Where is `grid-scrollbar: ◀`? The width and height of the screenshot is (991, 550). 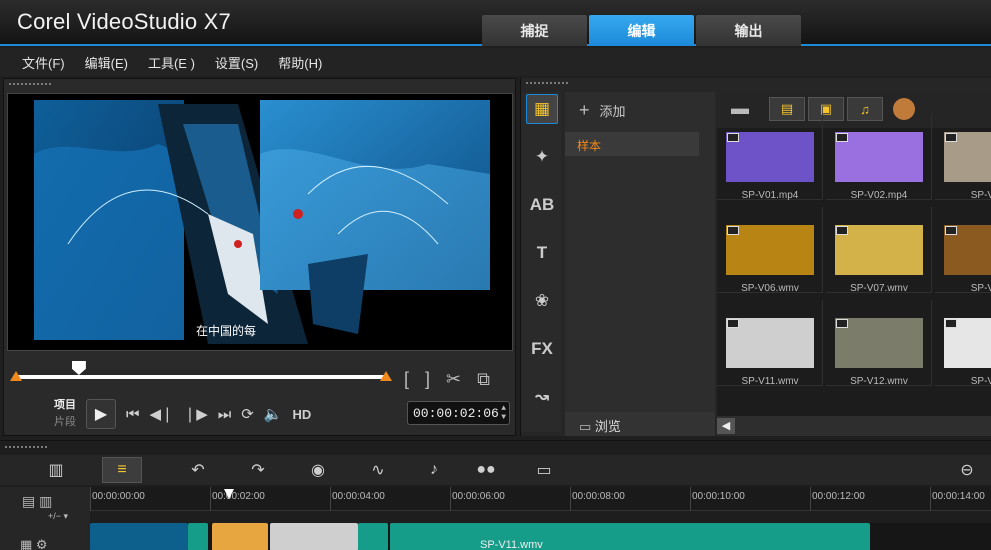
grid-scrollbar: ◀ is located at coordinates (854, 426).